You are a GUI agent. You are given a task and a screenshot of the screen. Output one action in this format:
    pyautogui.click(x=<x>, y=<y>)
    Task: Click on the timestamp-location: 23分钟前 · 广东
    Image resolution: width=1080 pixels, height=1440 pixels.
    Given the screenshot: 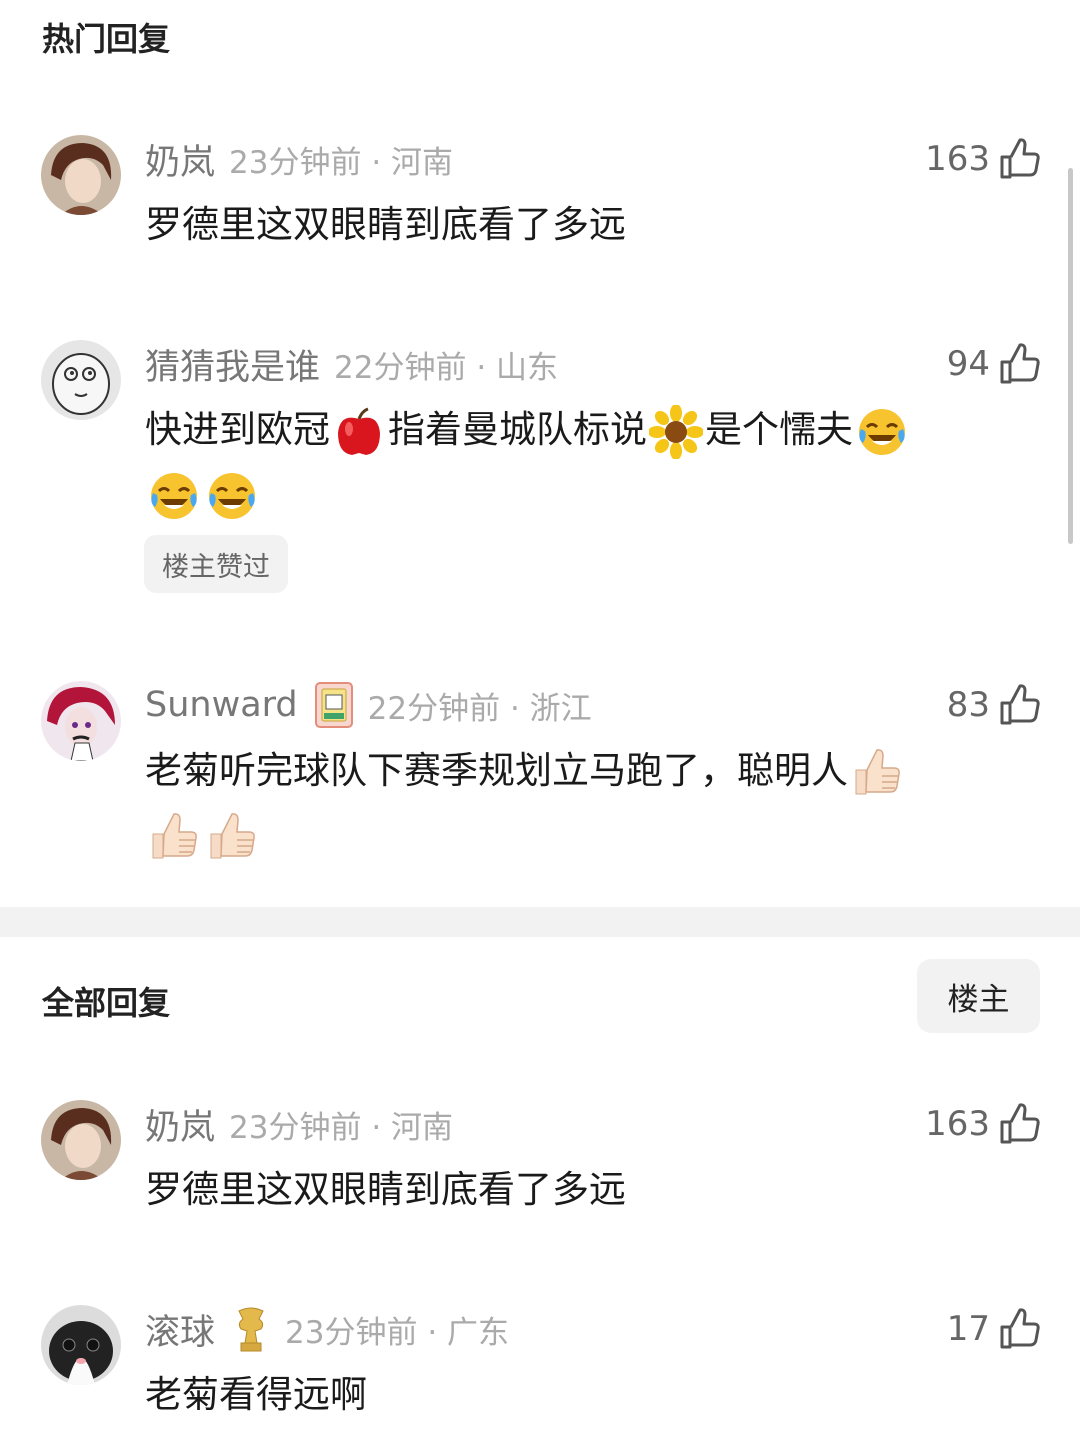 What is the action you would take?
    pyautogui.click(x=397, y=1332)
    